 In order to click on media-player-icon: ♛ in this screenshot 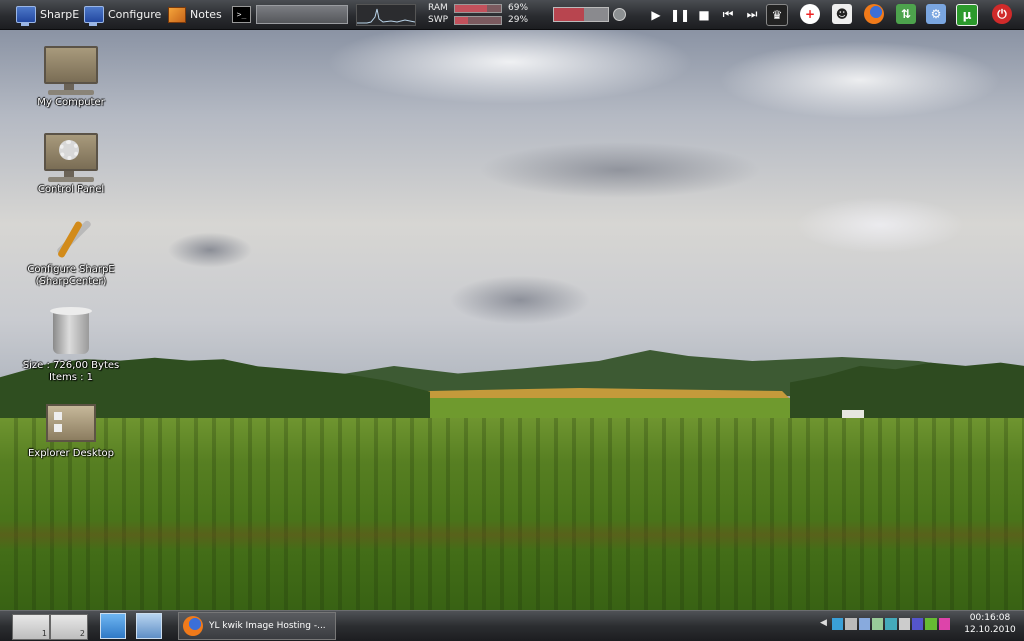, I will do `click(777, 15)`.